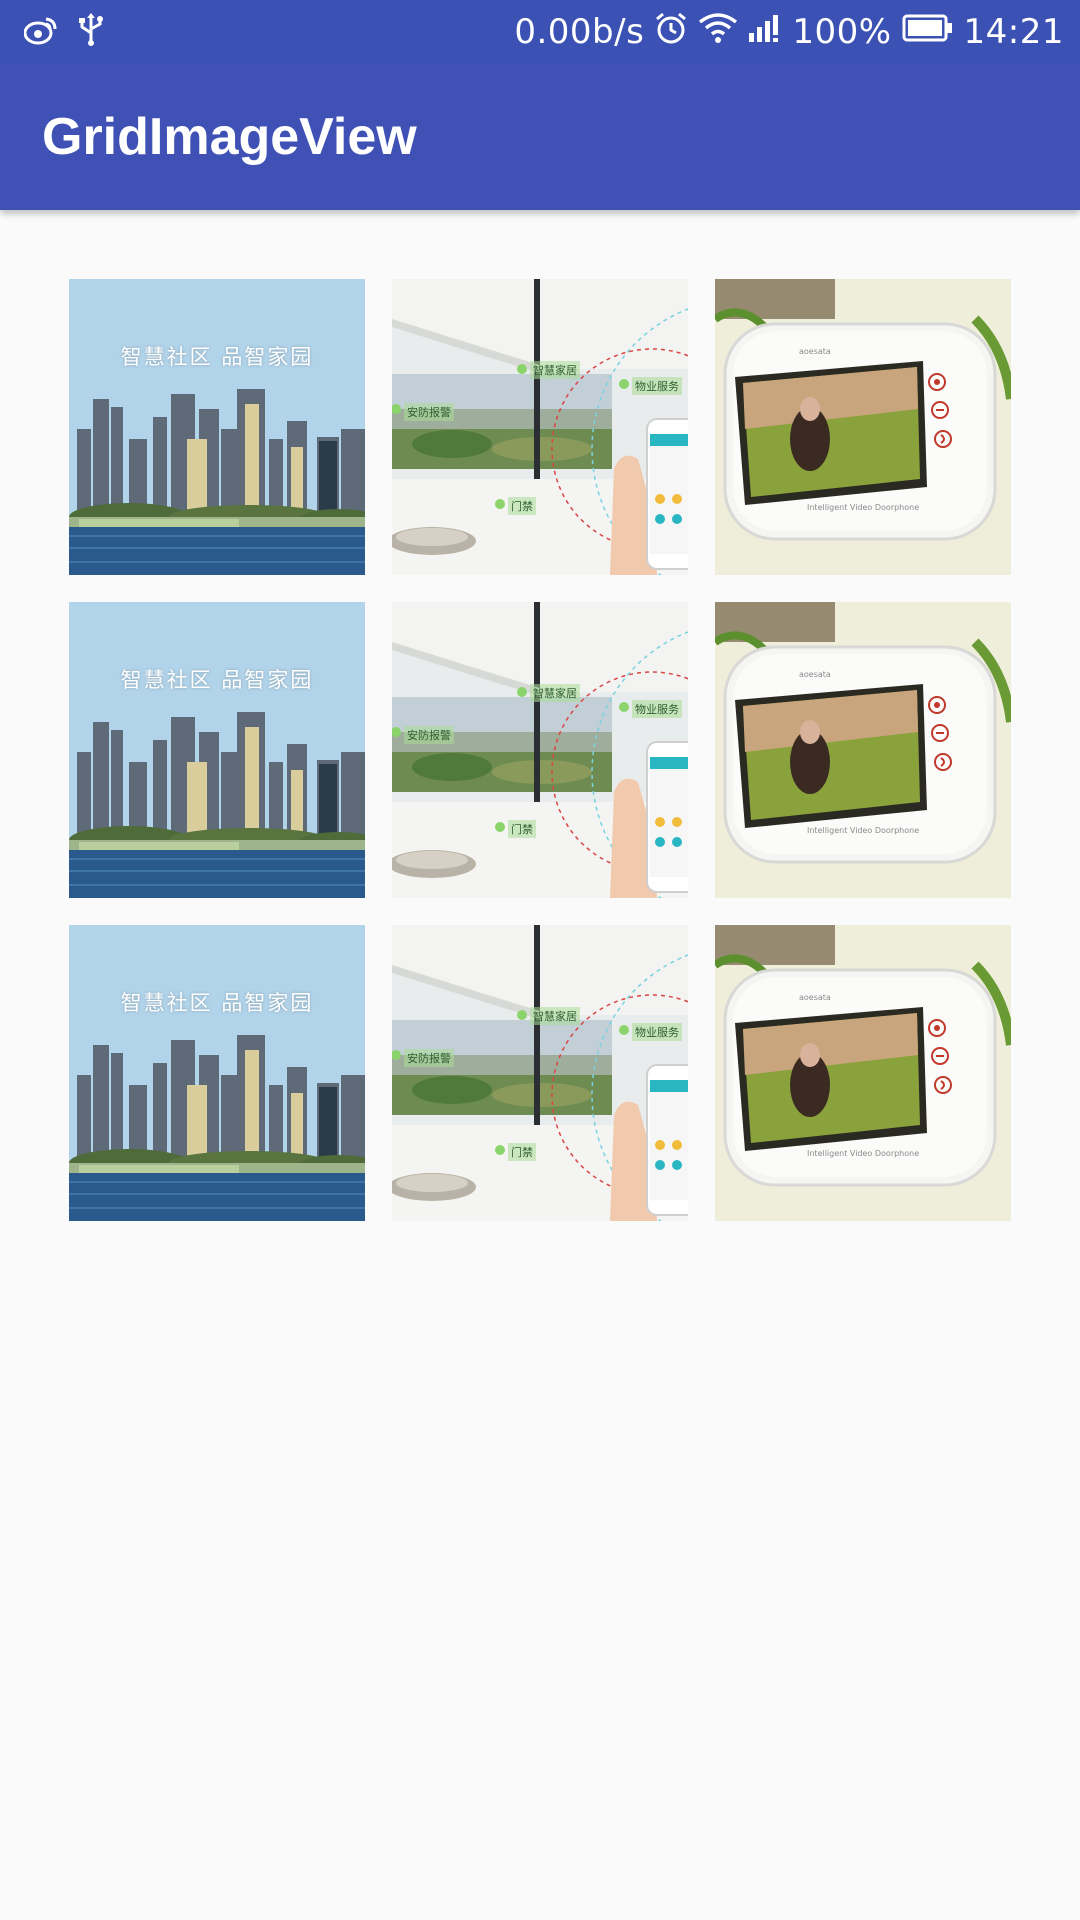  Describe the element at coordinates (1013, 32) in the screenshot. I see `clock-time: 14:21` at that location.